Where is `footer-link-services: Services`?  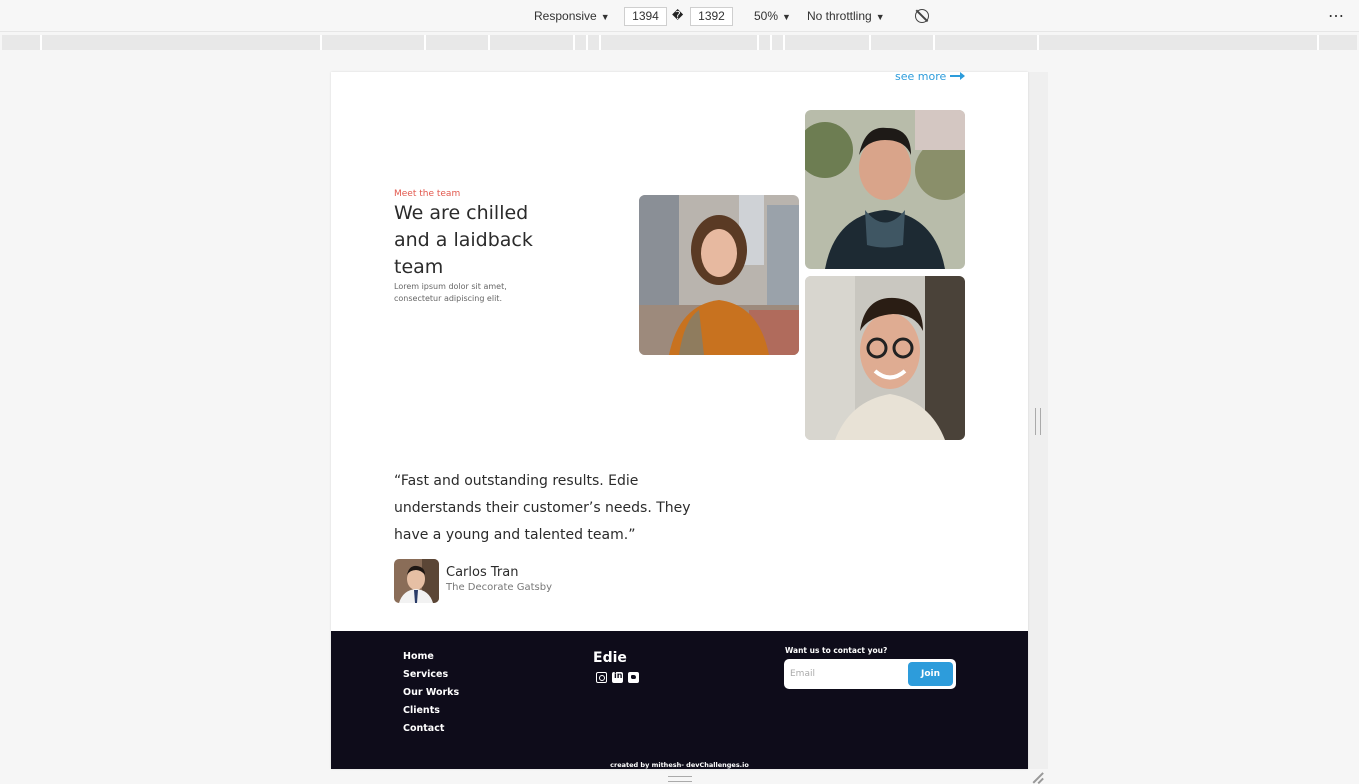 footer-link-services: Services is located at coordinates (431, 675).